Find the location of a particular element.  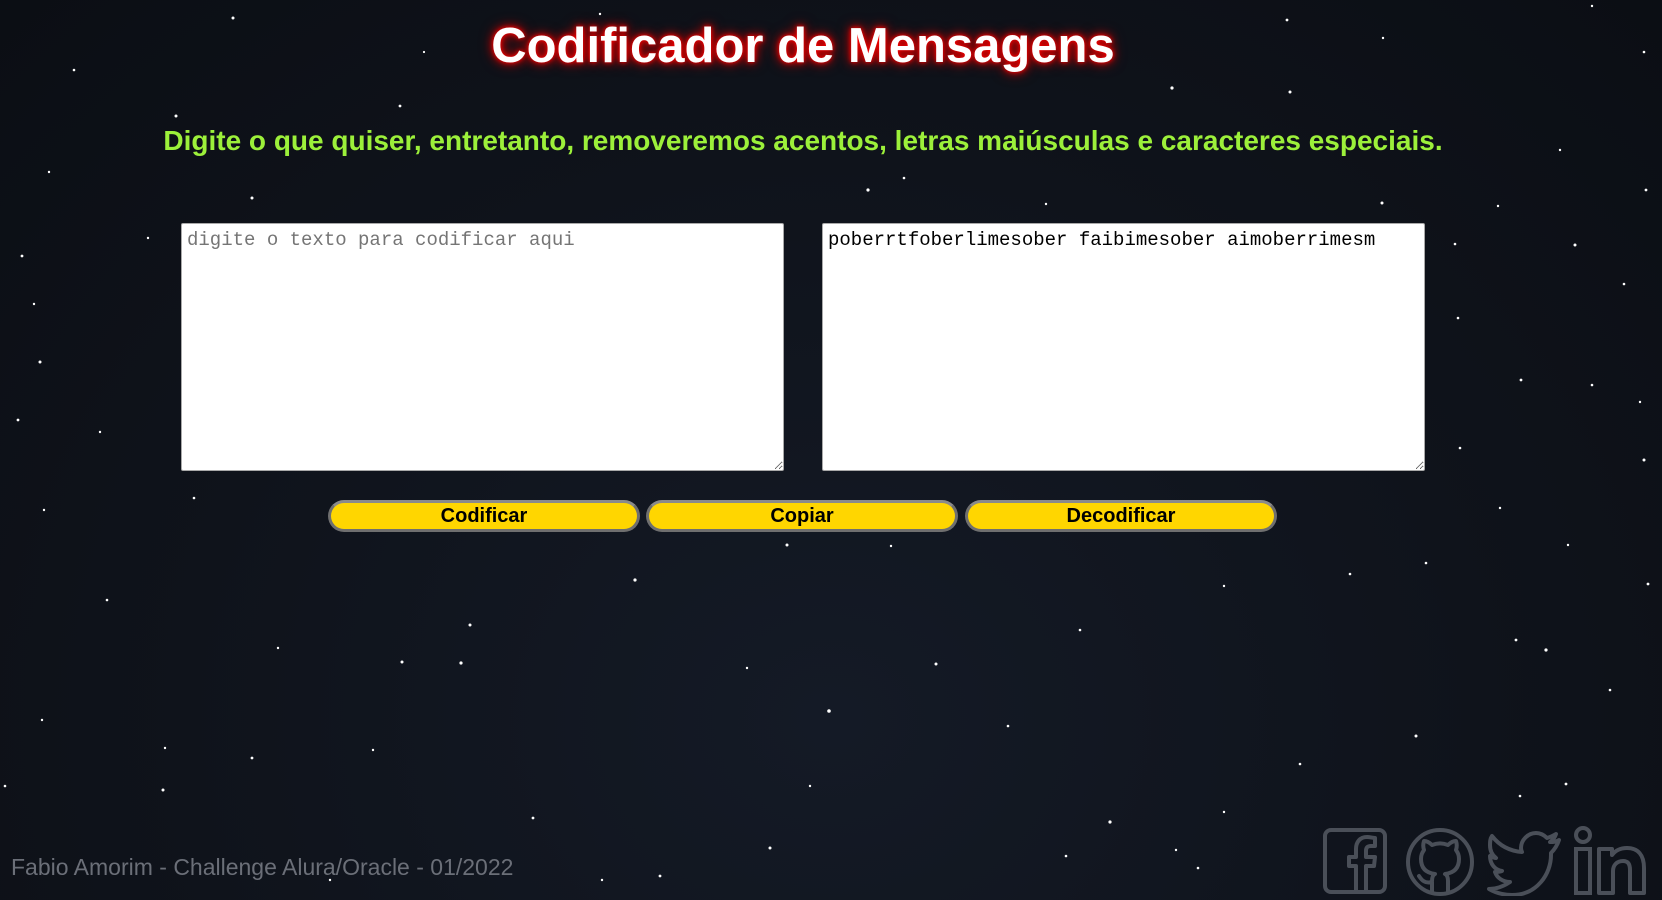

linkedin-icon is located at coordinates (1610, 860).